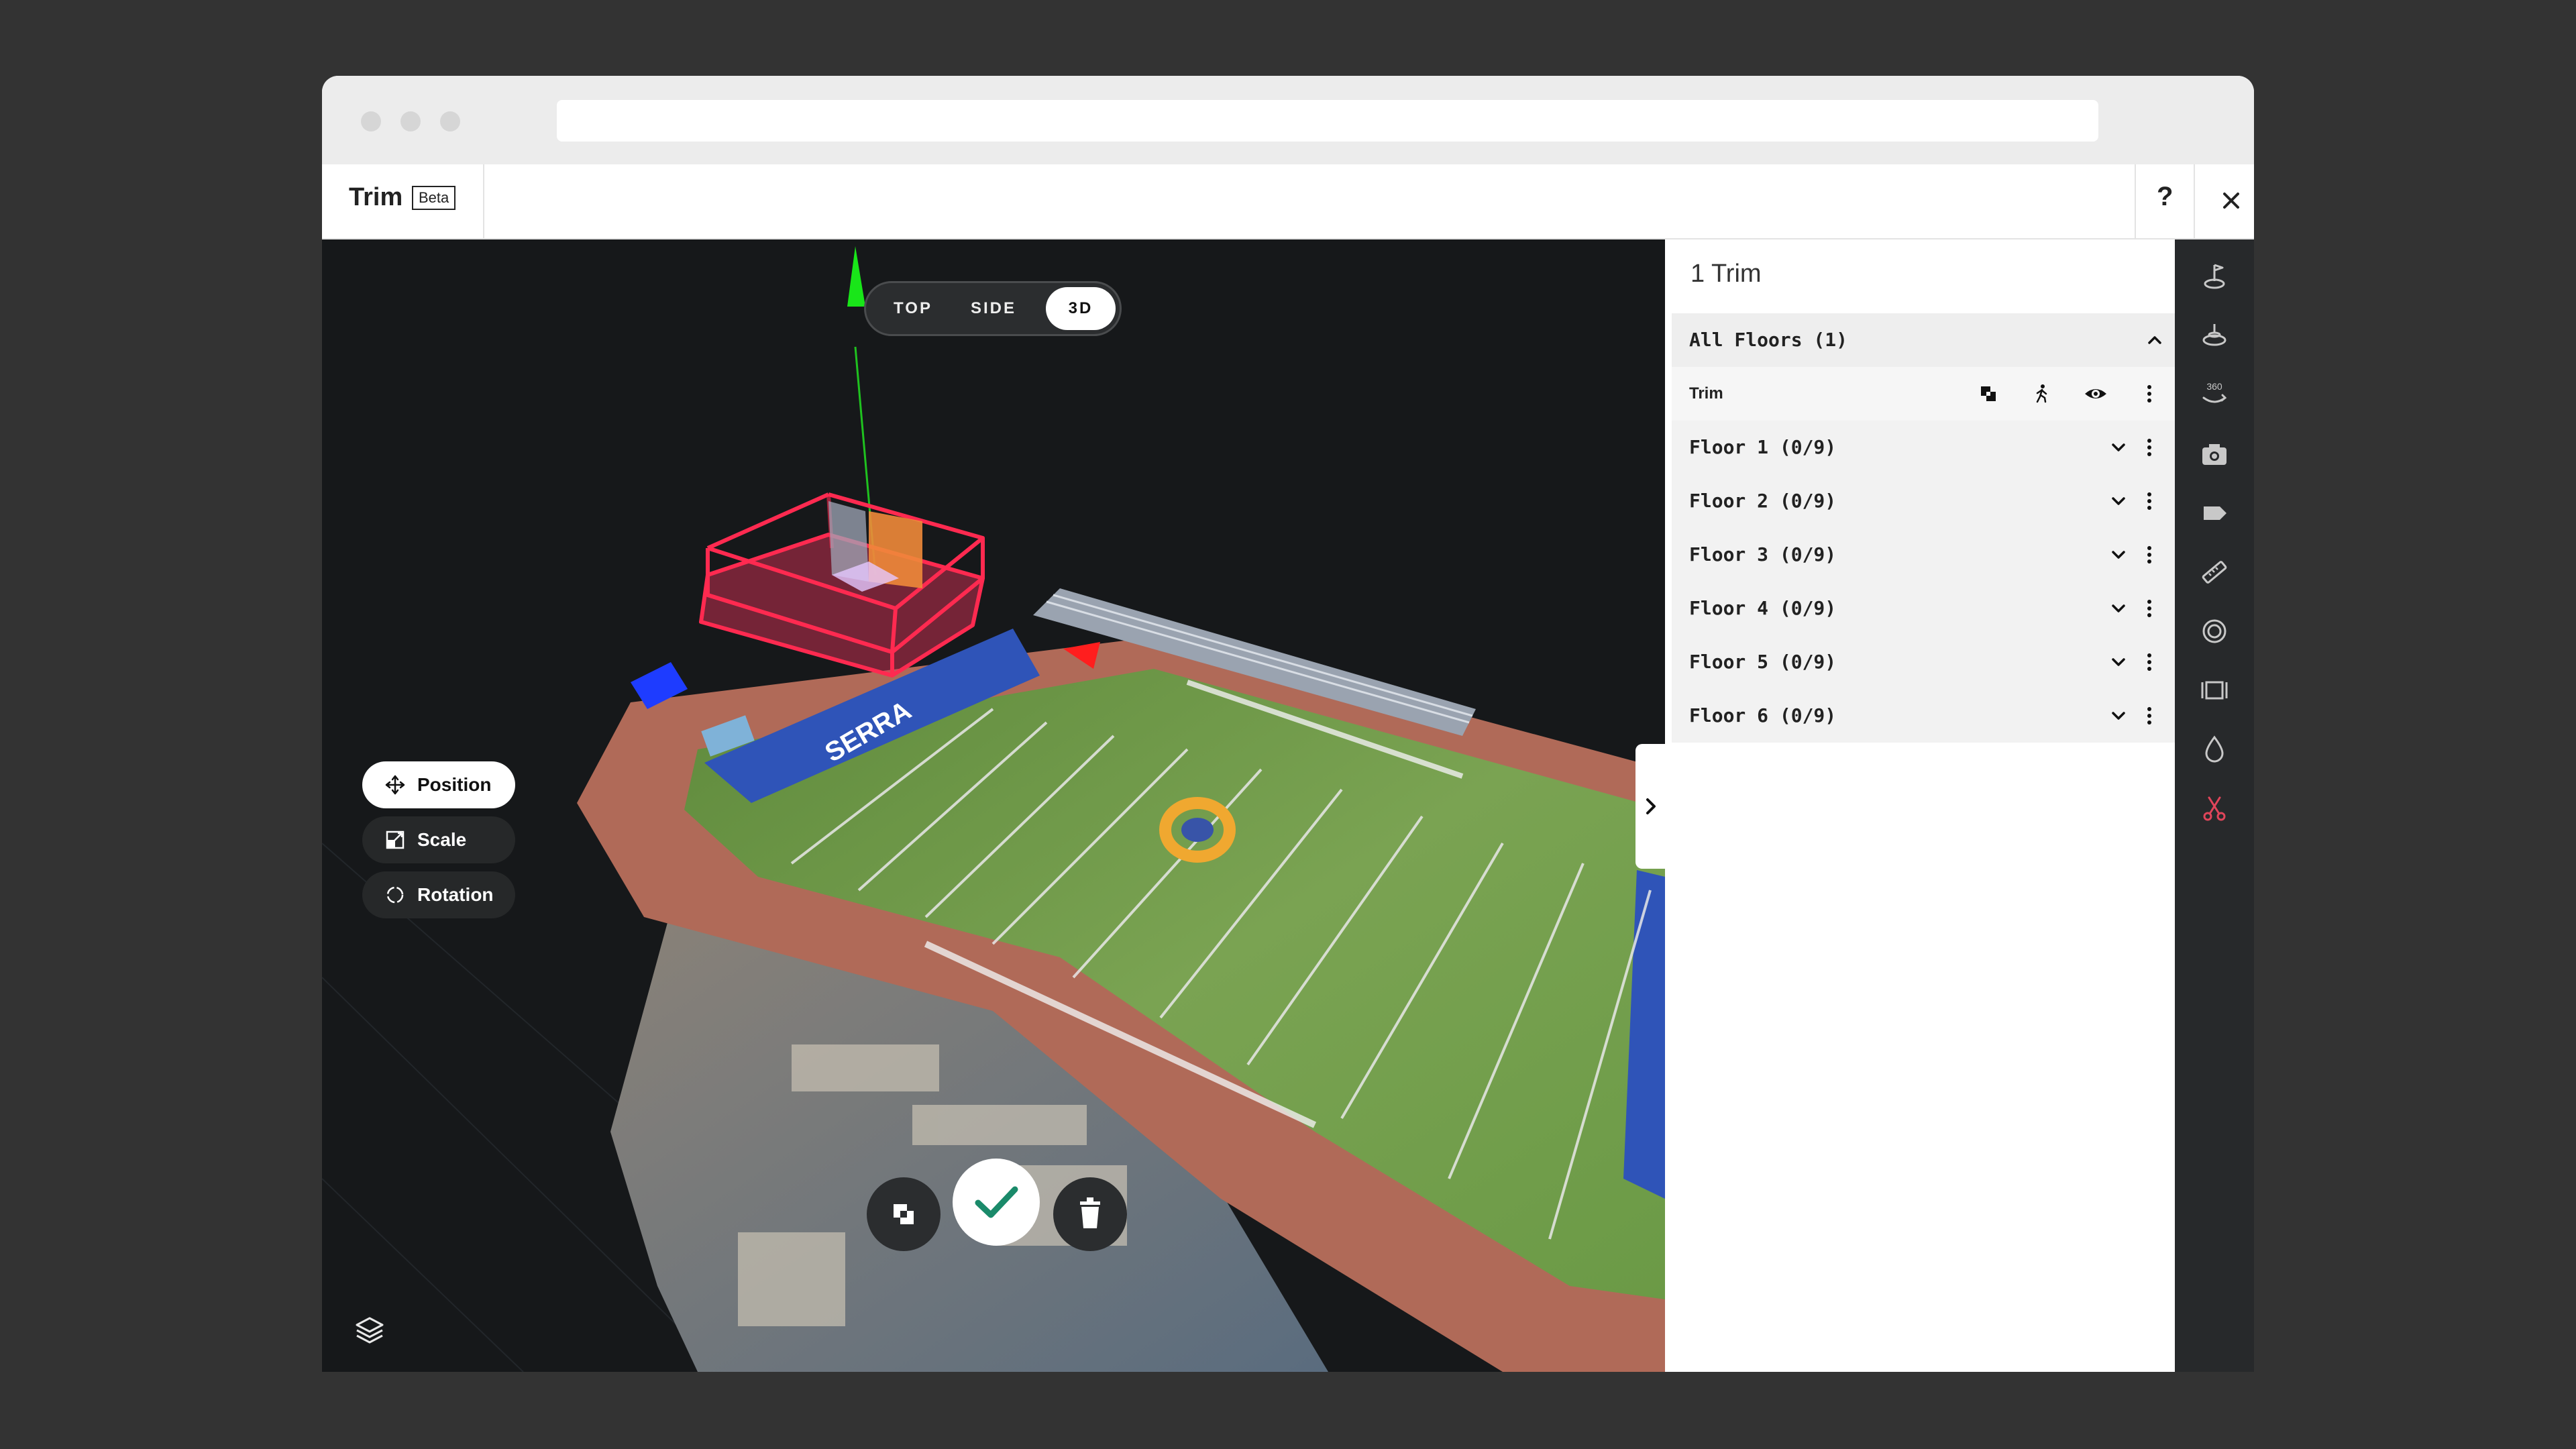  Describe the element at coordinates (2214, 749) in the screenshot. I see `drop-icon` at that location.